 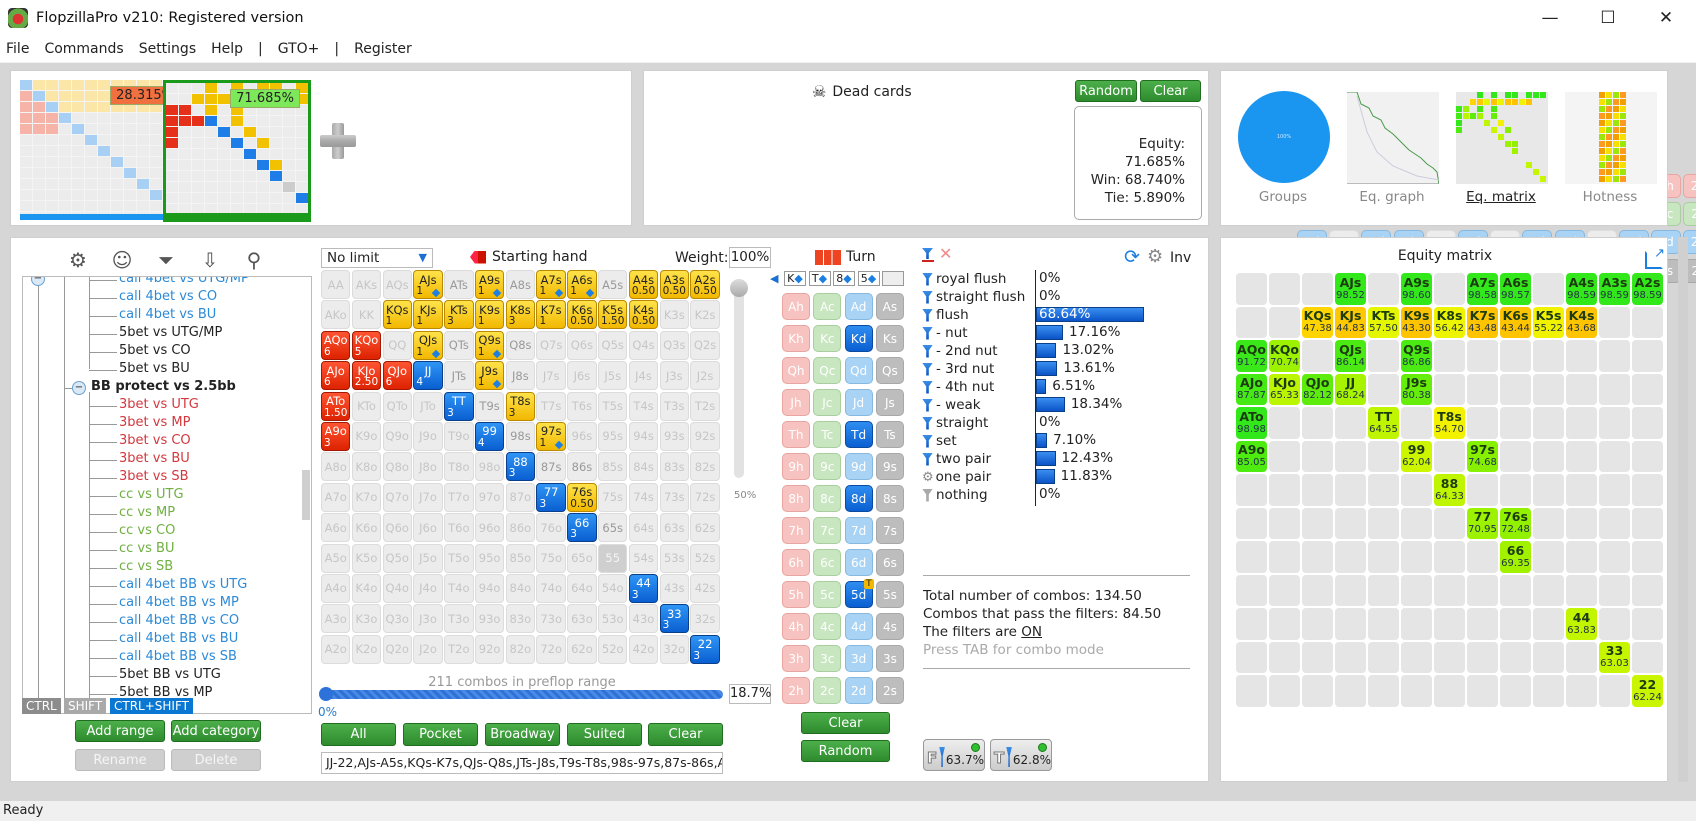 What do you see at coordinates (397, 436) in the screenshot?
I see `hand-cell-Q9o: Q9o` at bounding box center [397, 436].